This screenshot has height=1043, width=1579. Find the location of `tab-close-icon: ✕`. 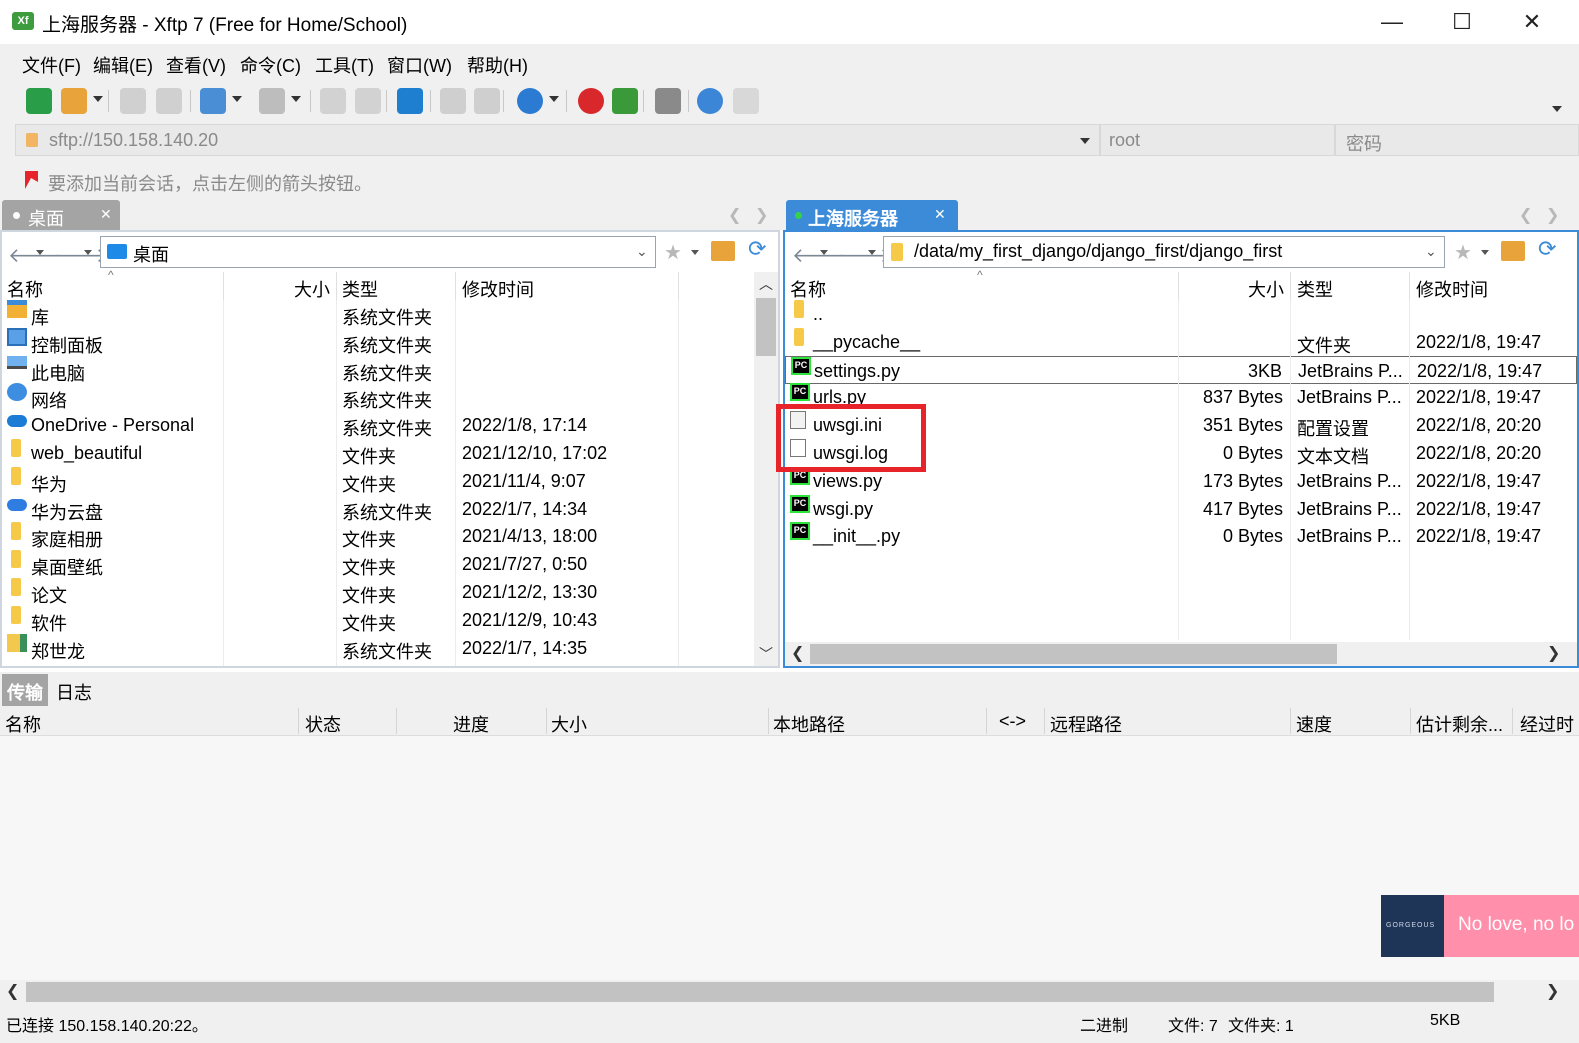

tab-close-icon: ✕ is located at coordinates (106, 214).